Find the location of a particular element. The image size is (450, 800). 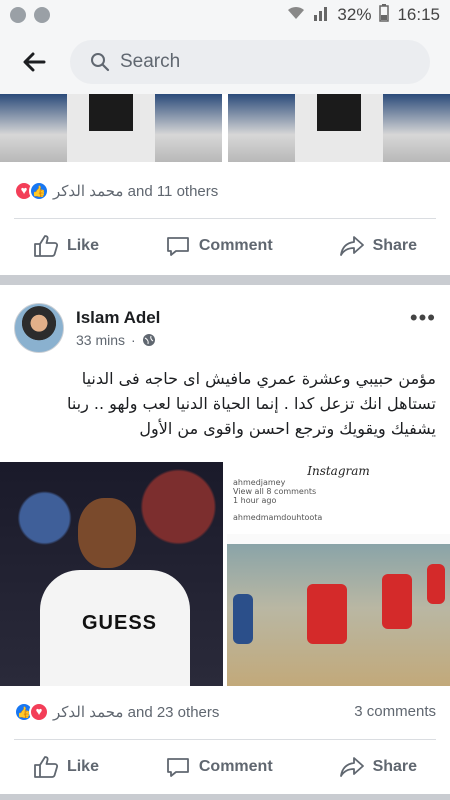

shirt-logo: GUESS is located at coordinates (120, 623).